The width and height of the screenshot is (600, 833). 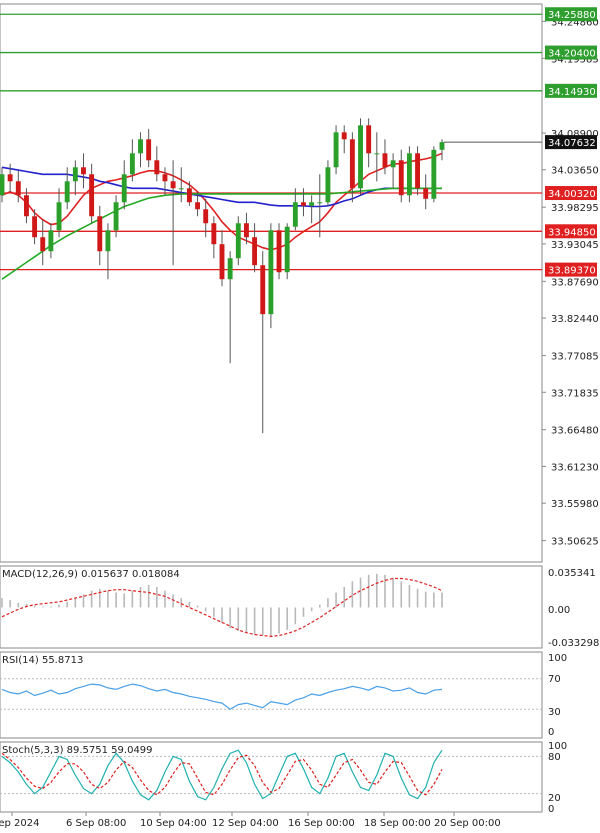 What do you see at coordinates (91, 574) in the screenshot?
I see `indicator-label: MACD(12,26,9) 0.015637 0.018084` at bounding box center [91, 574].